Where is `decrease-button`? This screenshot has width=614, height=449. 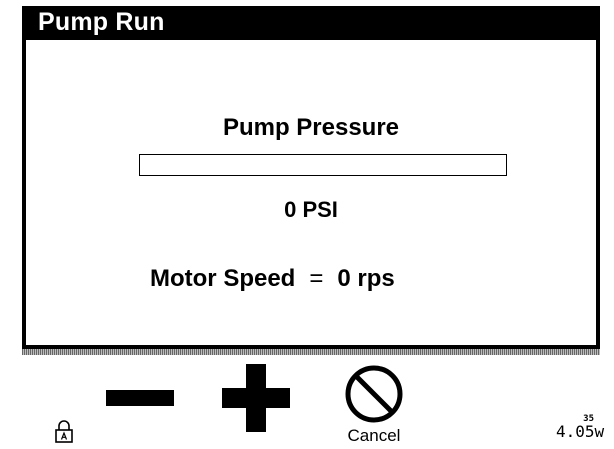 decrease-button is located at coordinates (140, 398).